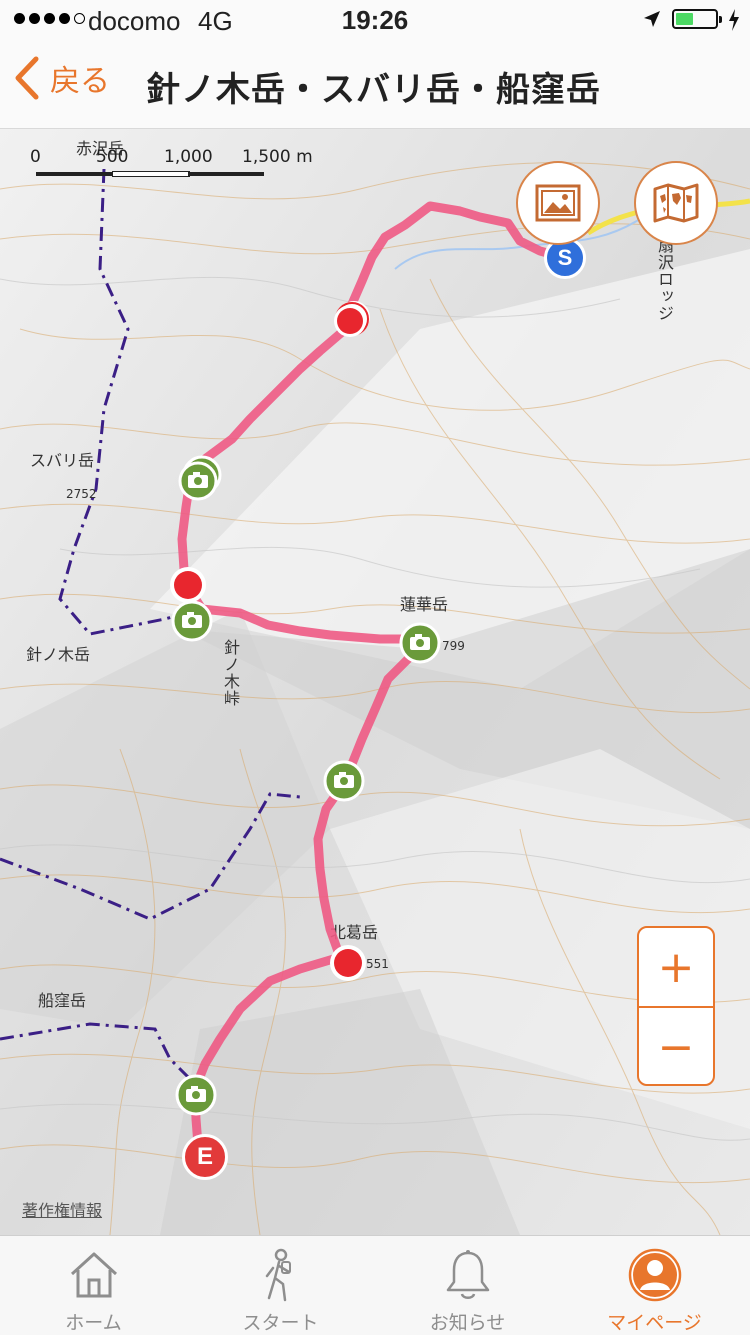  What do you see at coordinates (467, 1323) in the screenshot?
I see `tab-notifications-label: お知らせ` at bounding box center [467, 1323].